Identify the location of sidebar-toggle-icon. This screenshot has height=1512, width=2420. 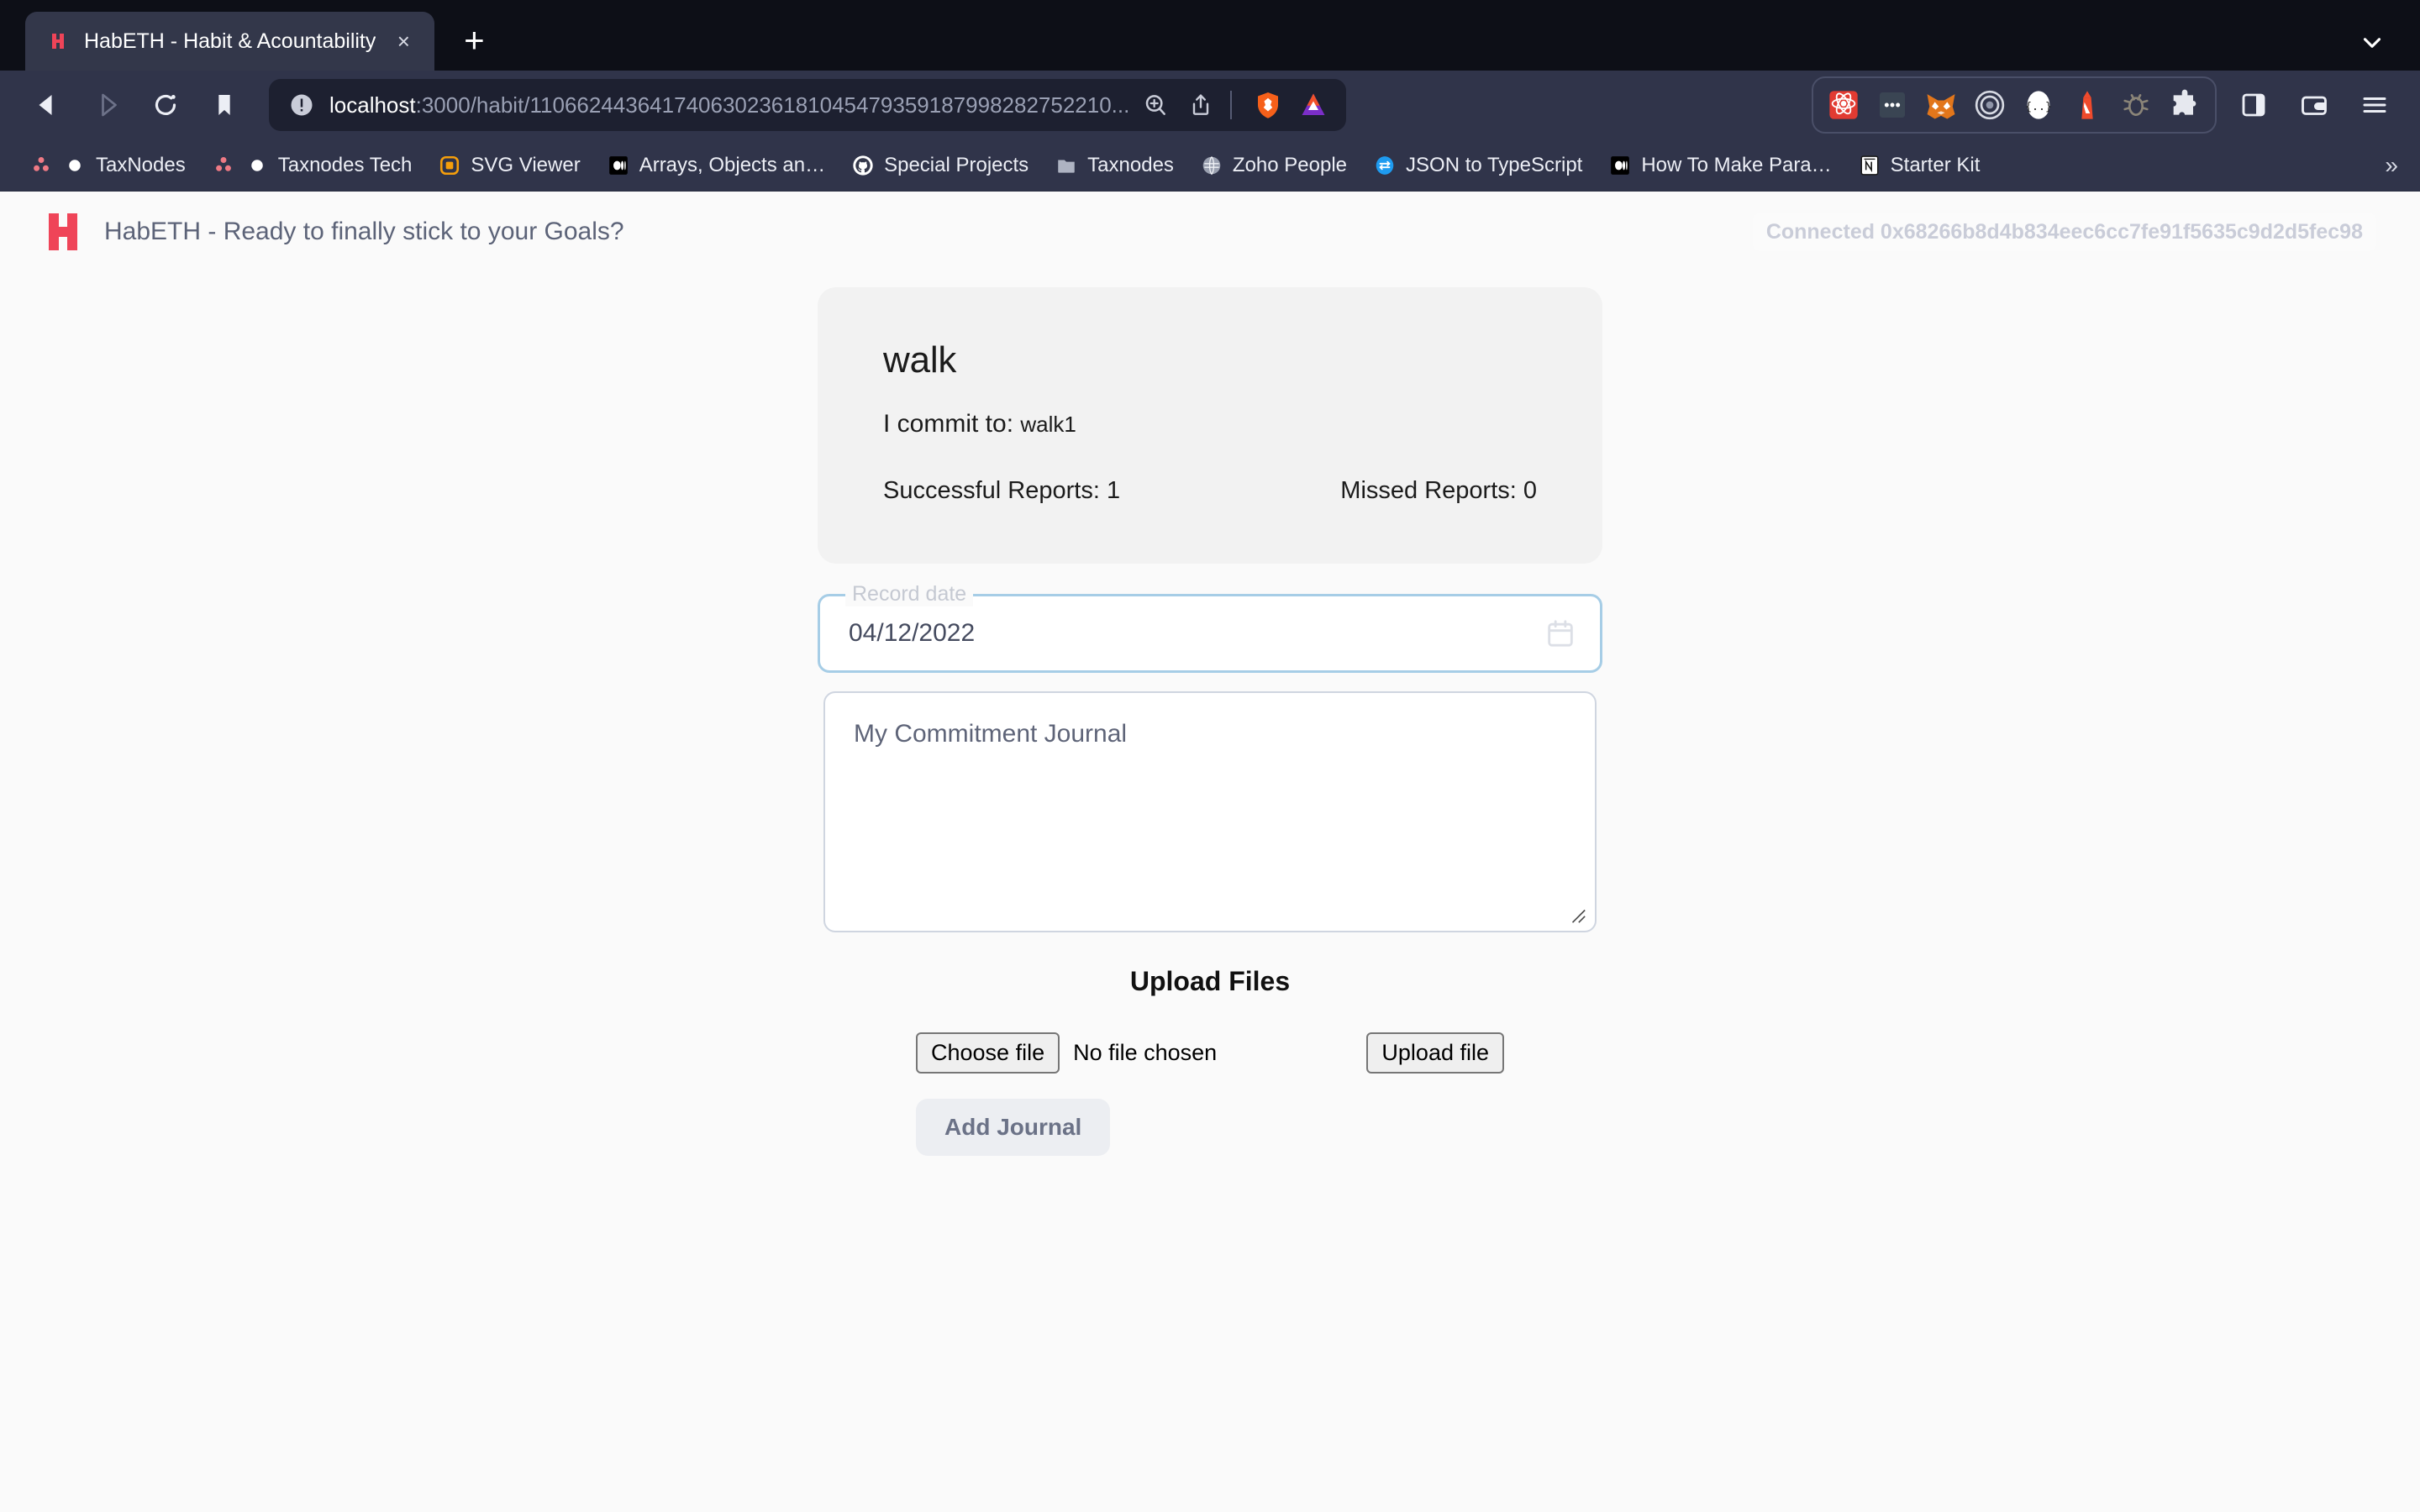
(2253, 105).